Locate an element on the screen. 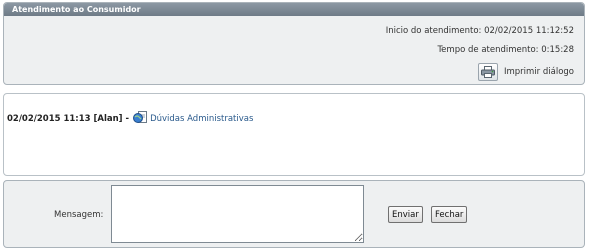 Image resolution: width=589 pixels, height=251 pixels. panel-title: Atendimento ao Consumidor is located at coordinates (294, 9).